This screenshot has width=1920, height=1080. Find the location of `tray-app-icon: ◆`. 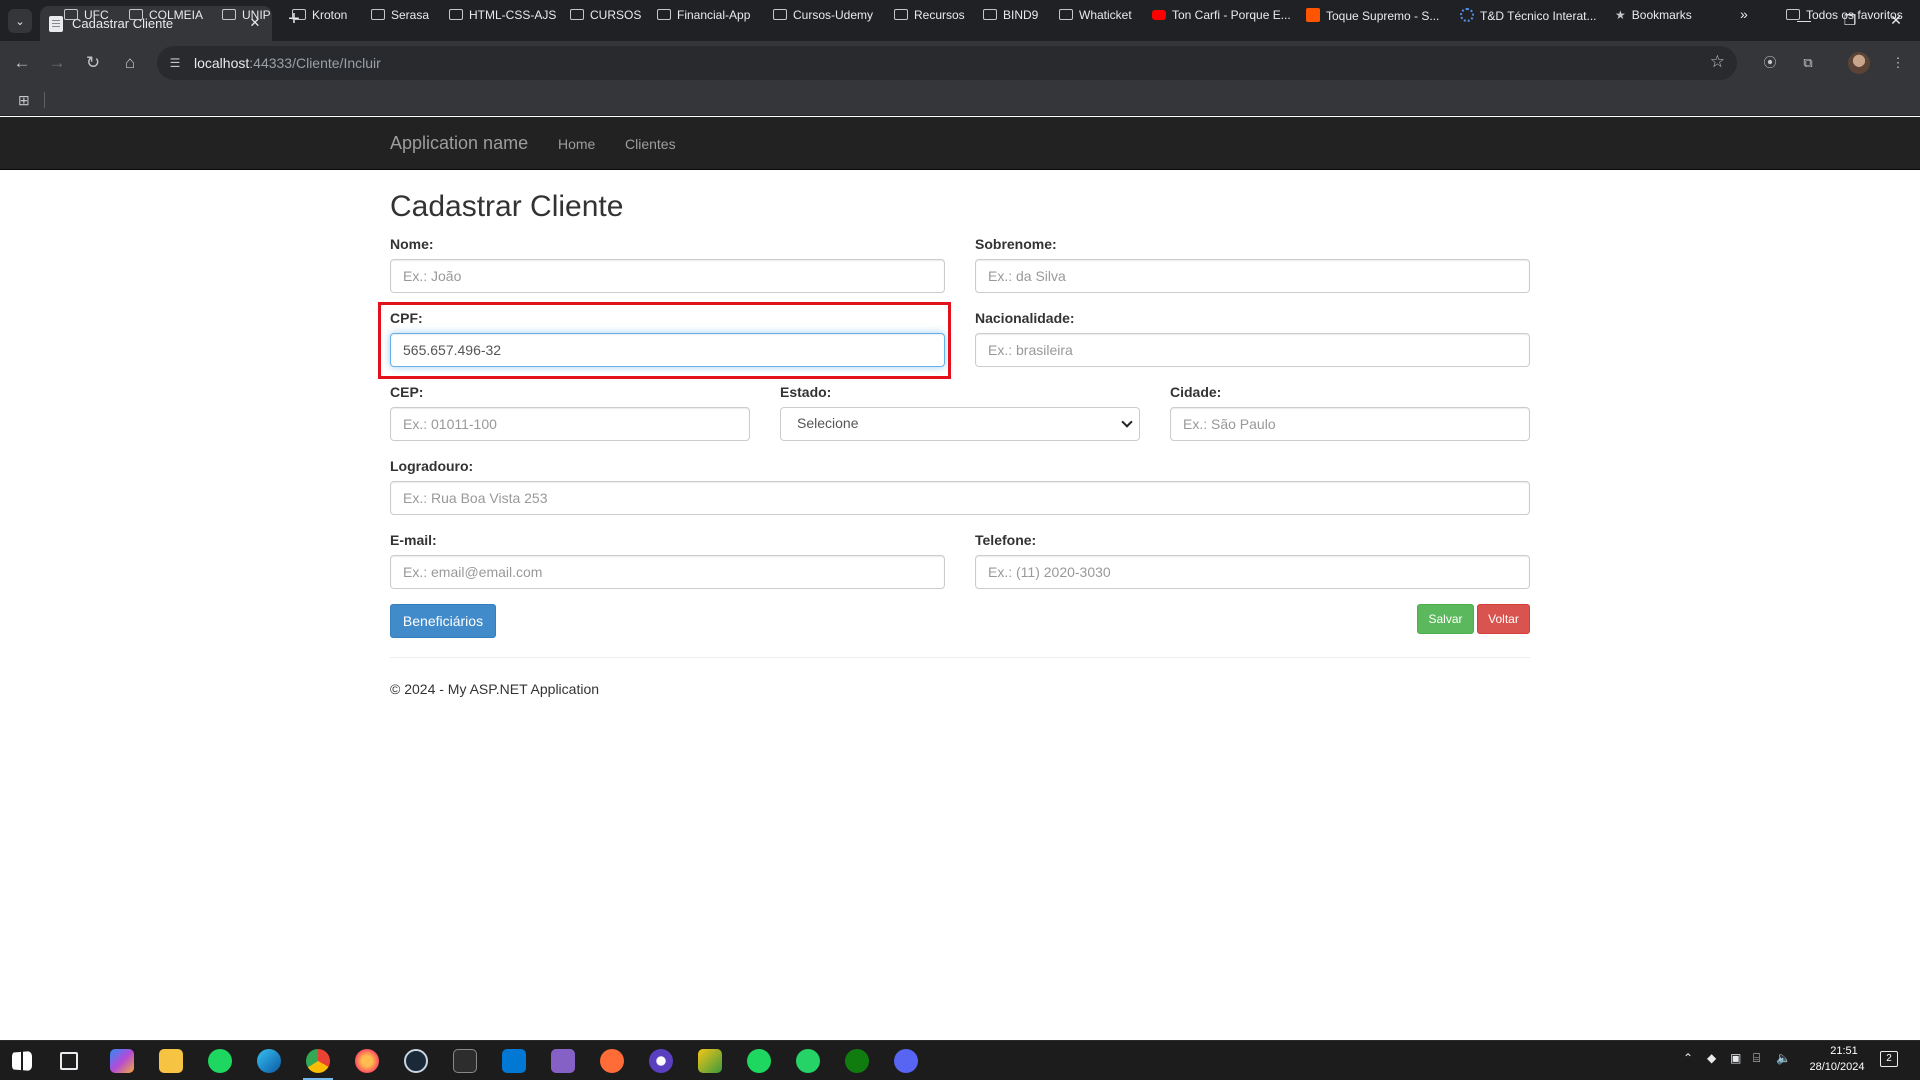

tray-app-icon: ◆ is located at coordinates (1711, 1058).